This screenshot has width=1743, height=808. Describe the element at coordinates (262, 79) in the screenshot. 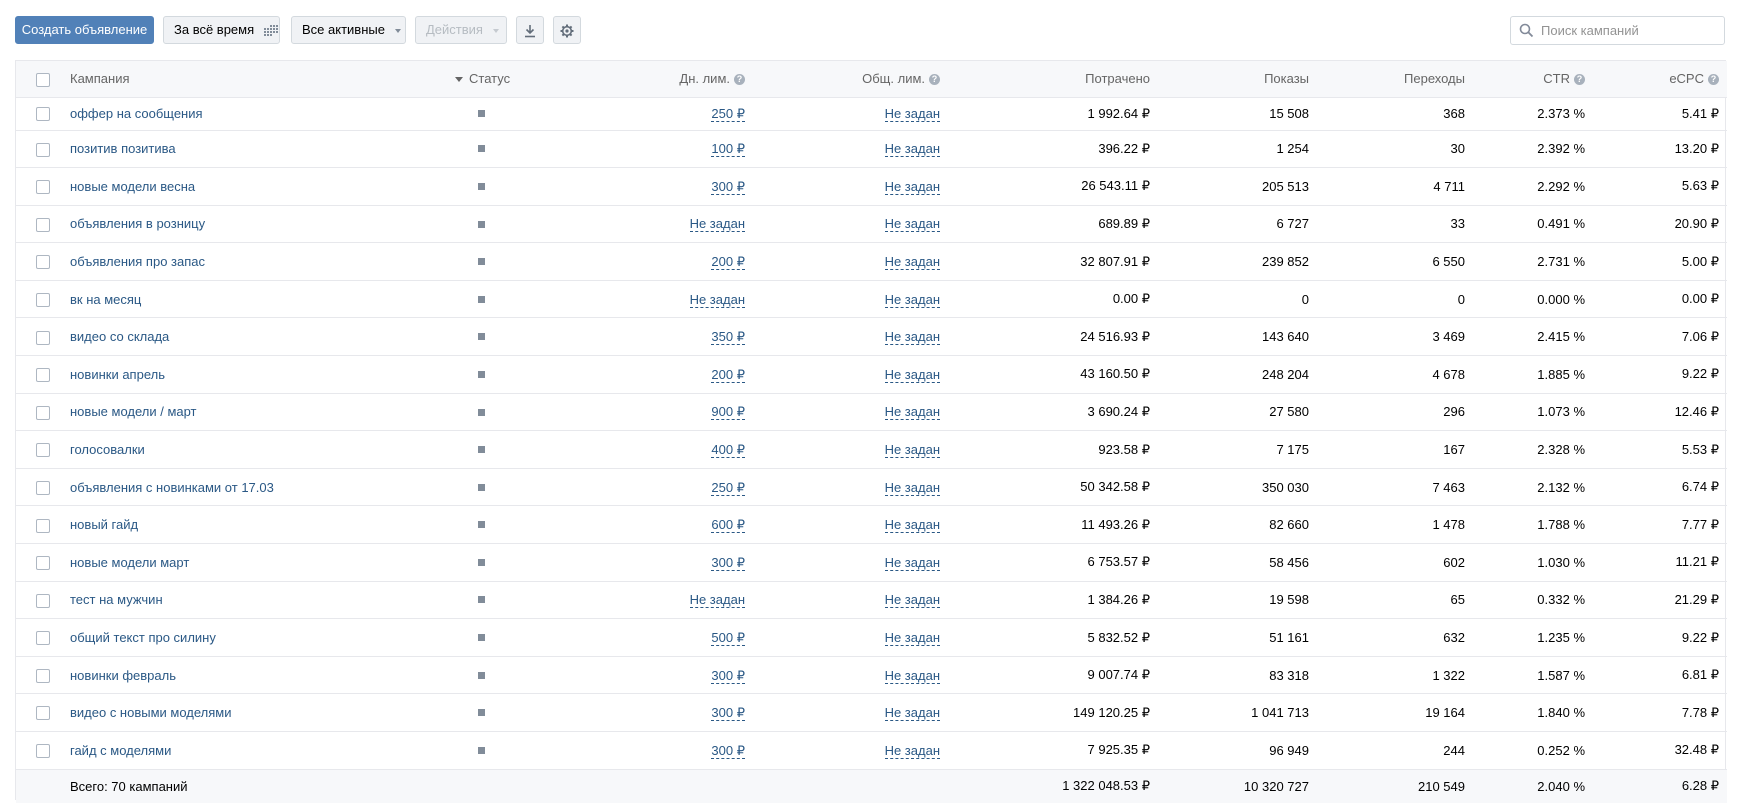

I see `column-header-name: Кампания` at that location.